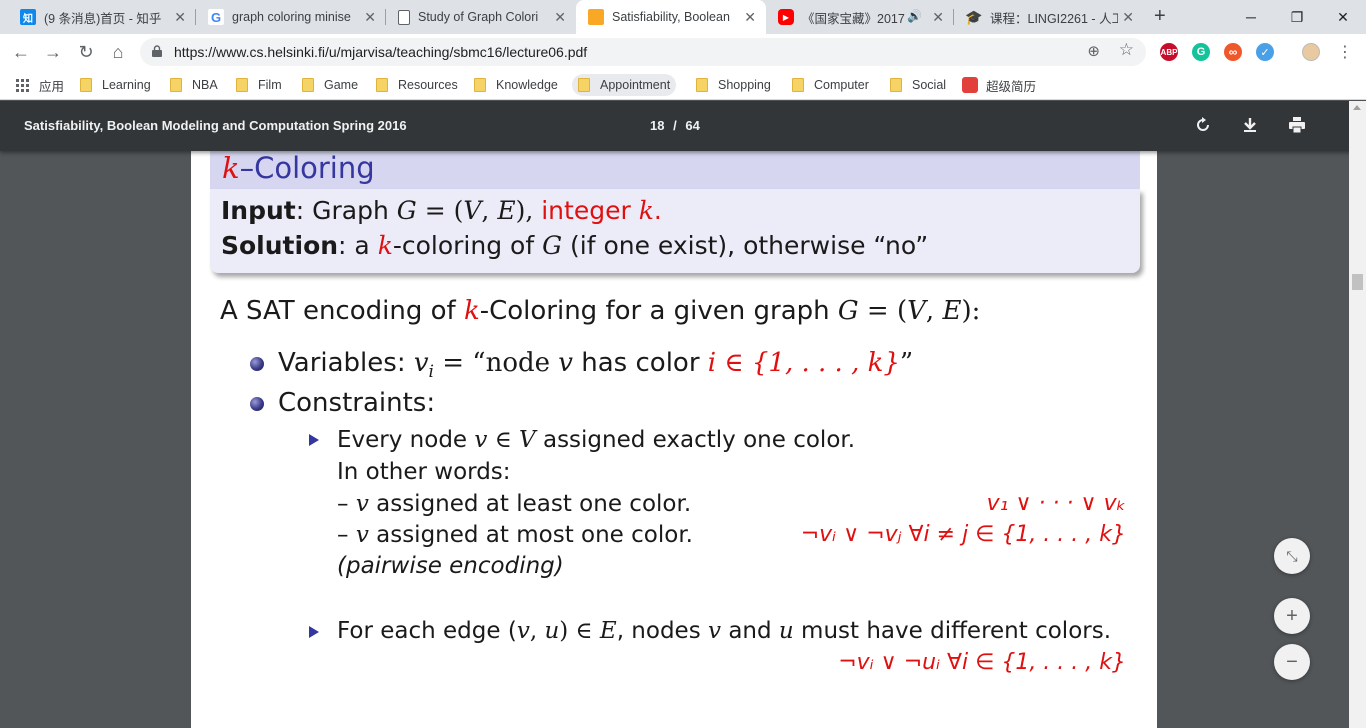 Image resolution: width=1366 pixels, height=728 pixels. I want to click on tab-satisfiability: Satisfiability, Boolean ✕, so click(671, 17).